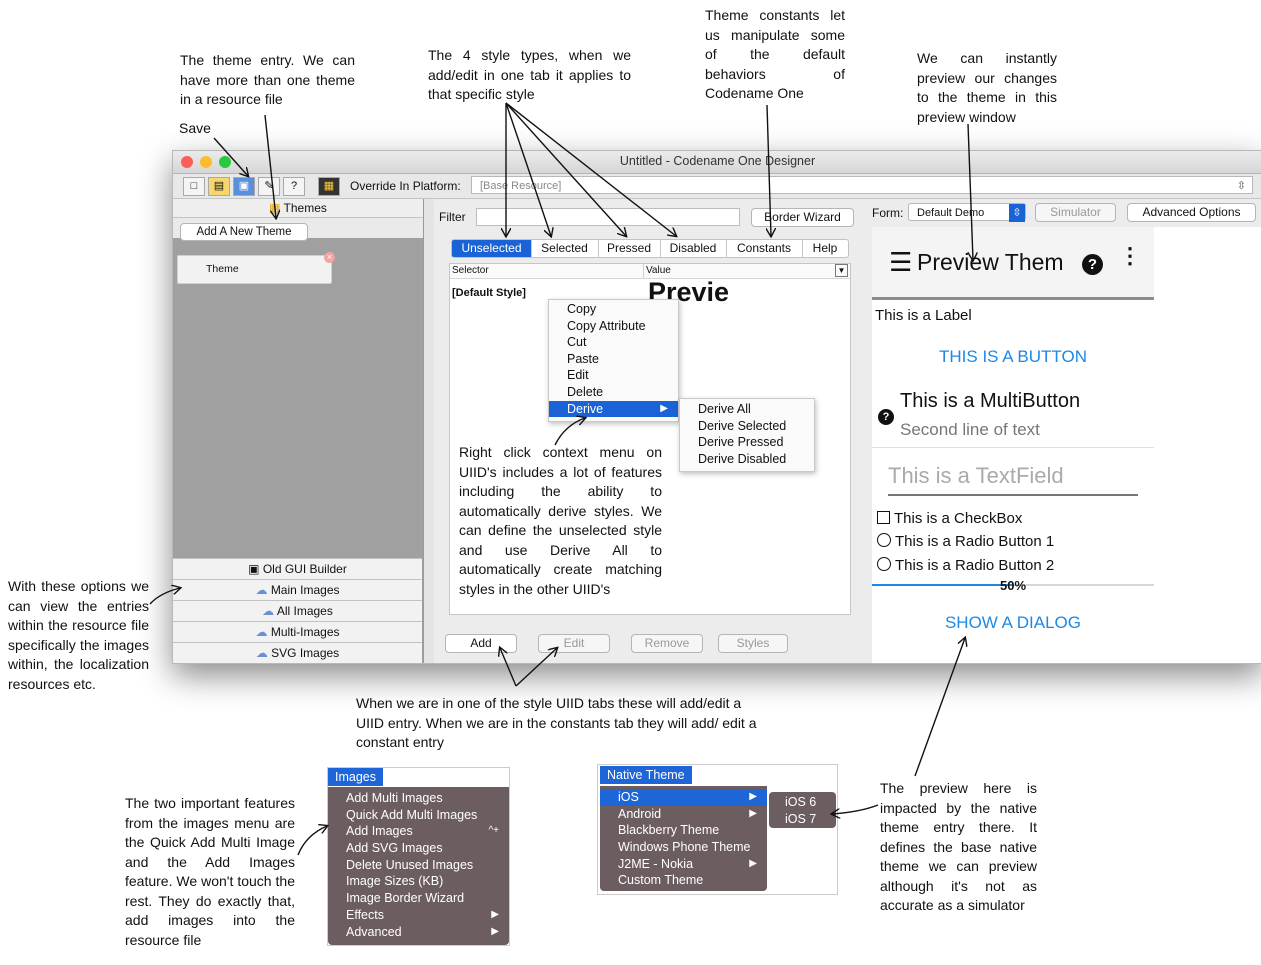  What do you see at coordinates (1130, 256) in the screenshot?
I see `more-vert-icon: ⋮` at bounding box center [1130, 256].